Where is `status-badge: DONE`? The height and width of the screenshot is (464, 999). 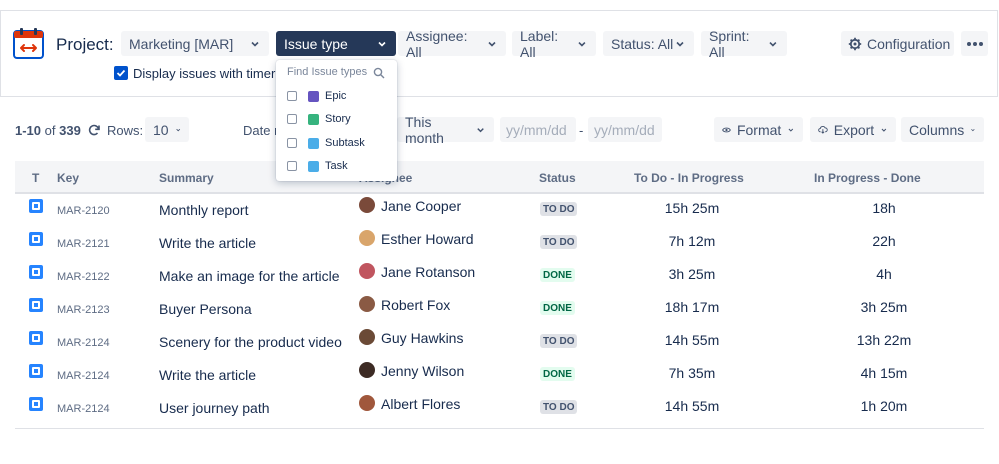 status-badge: DONE is located at coordinates (557, 374).